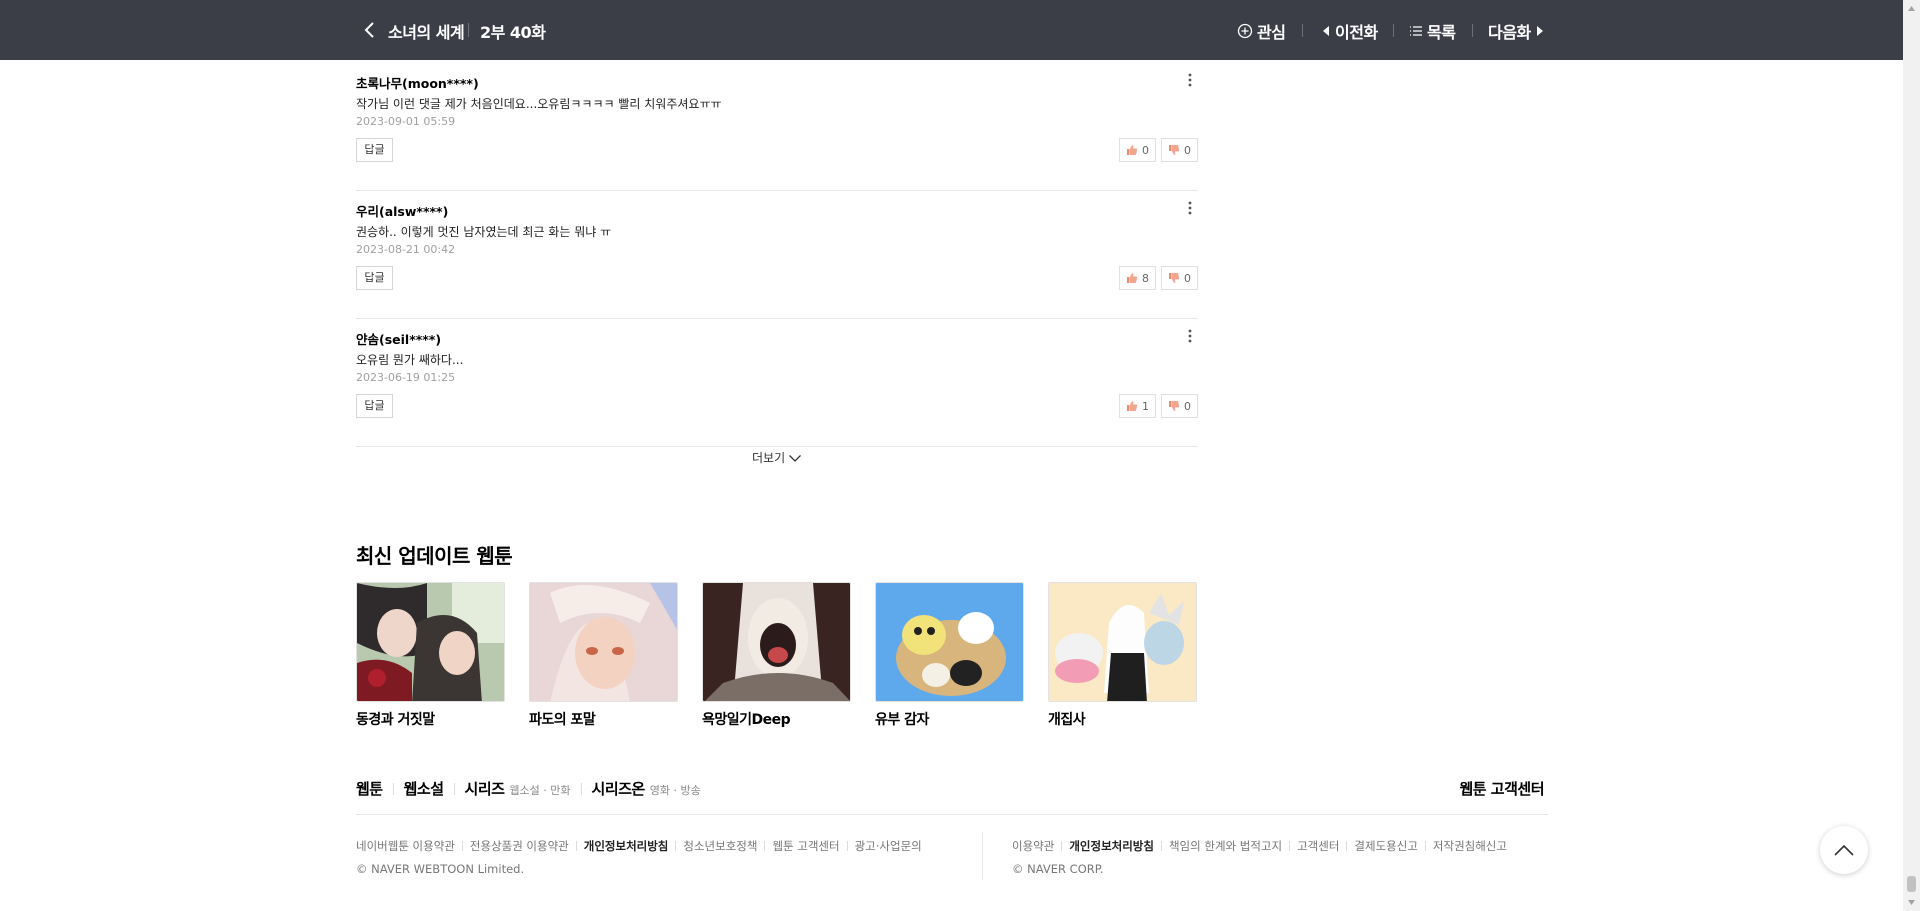 The width and height of the screenshot is (1920, 911). I want to click on footer-policy-link: 광고·사업문의, so click(888, 846).